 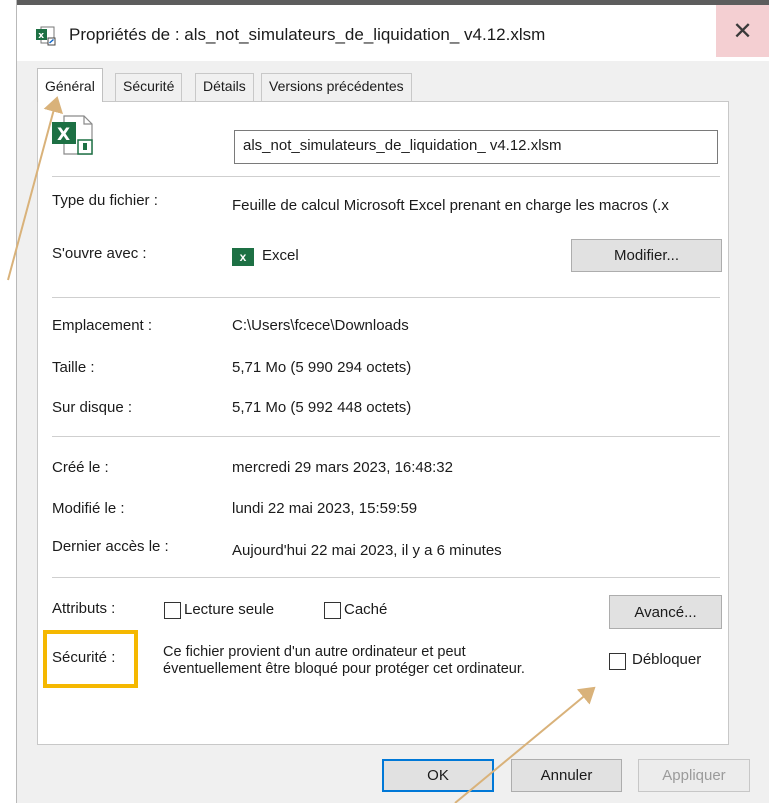 What do you see at coordinates (88, 508) in the screenshot?
I see `modified-label: Modifié le :` at bounding box center [88, 508].